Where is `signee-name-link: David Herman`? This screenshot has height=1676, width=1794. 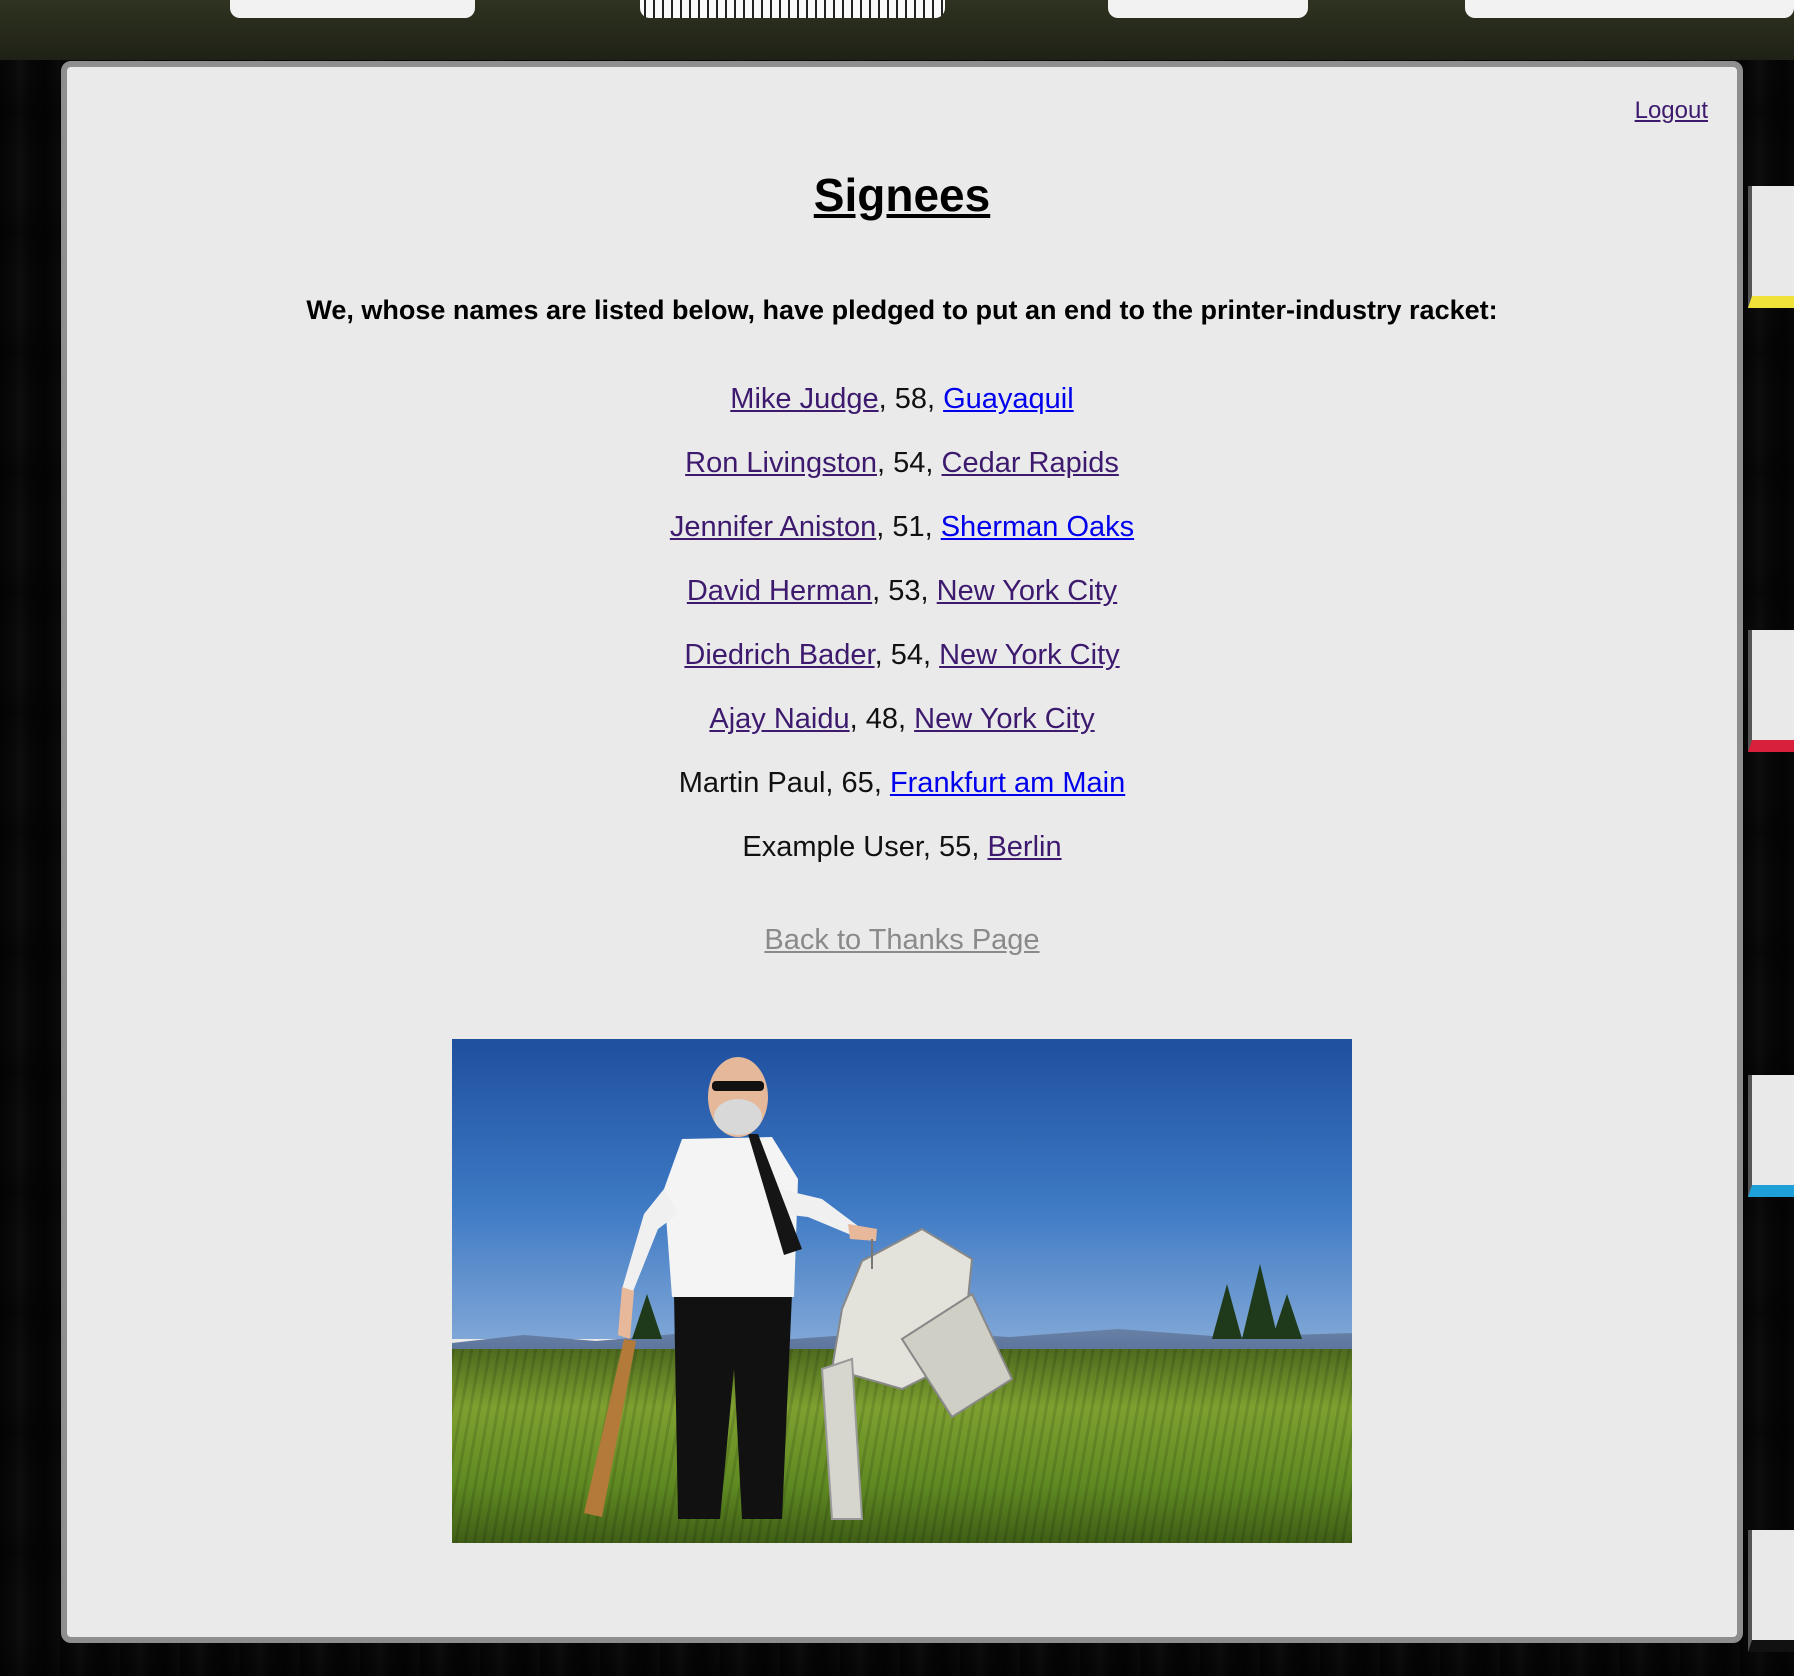
signee-name-link: David Herman is located at coordinates (779, 591).